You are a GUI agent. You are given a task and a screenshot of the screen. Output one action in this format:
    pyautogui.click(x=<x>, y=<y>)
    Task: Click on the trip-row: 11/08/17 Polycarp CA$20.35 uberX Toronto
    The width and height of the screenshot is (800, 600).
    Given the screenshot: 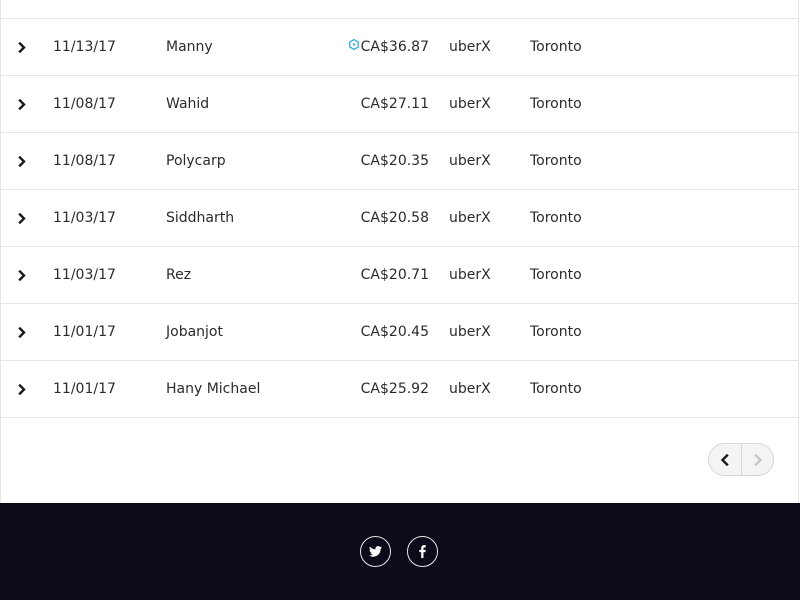 What is the action you would take?
    pyautogui.click(x=399, y=161)
    